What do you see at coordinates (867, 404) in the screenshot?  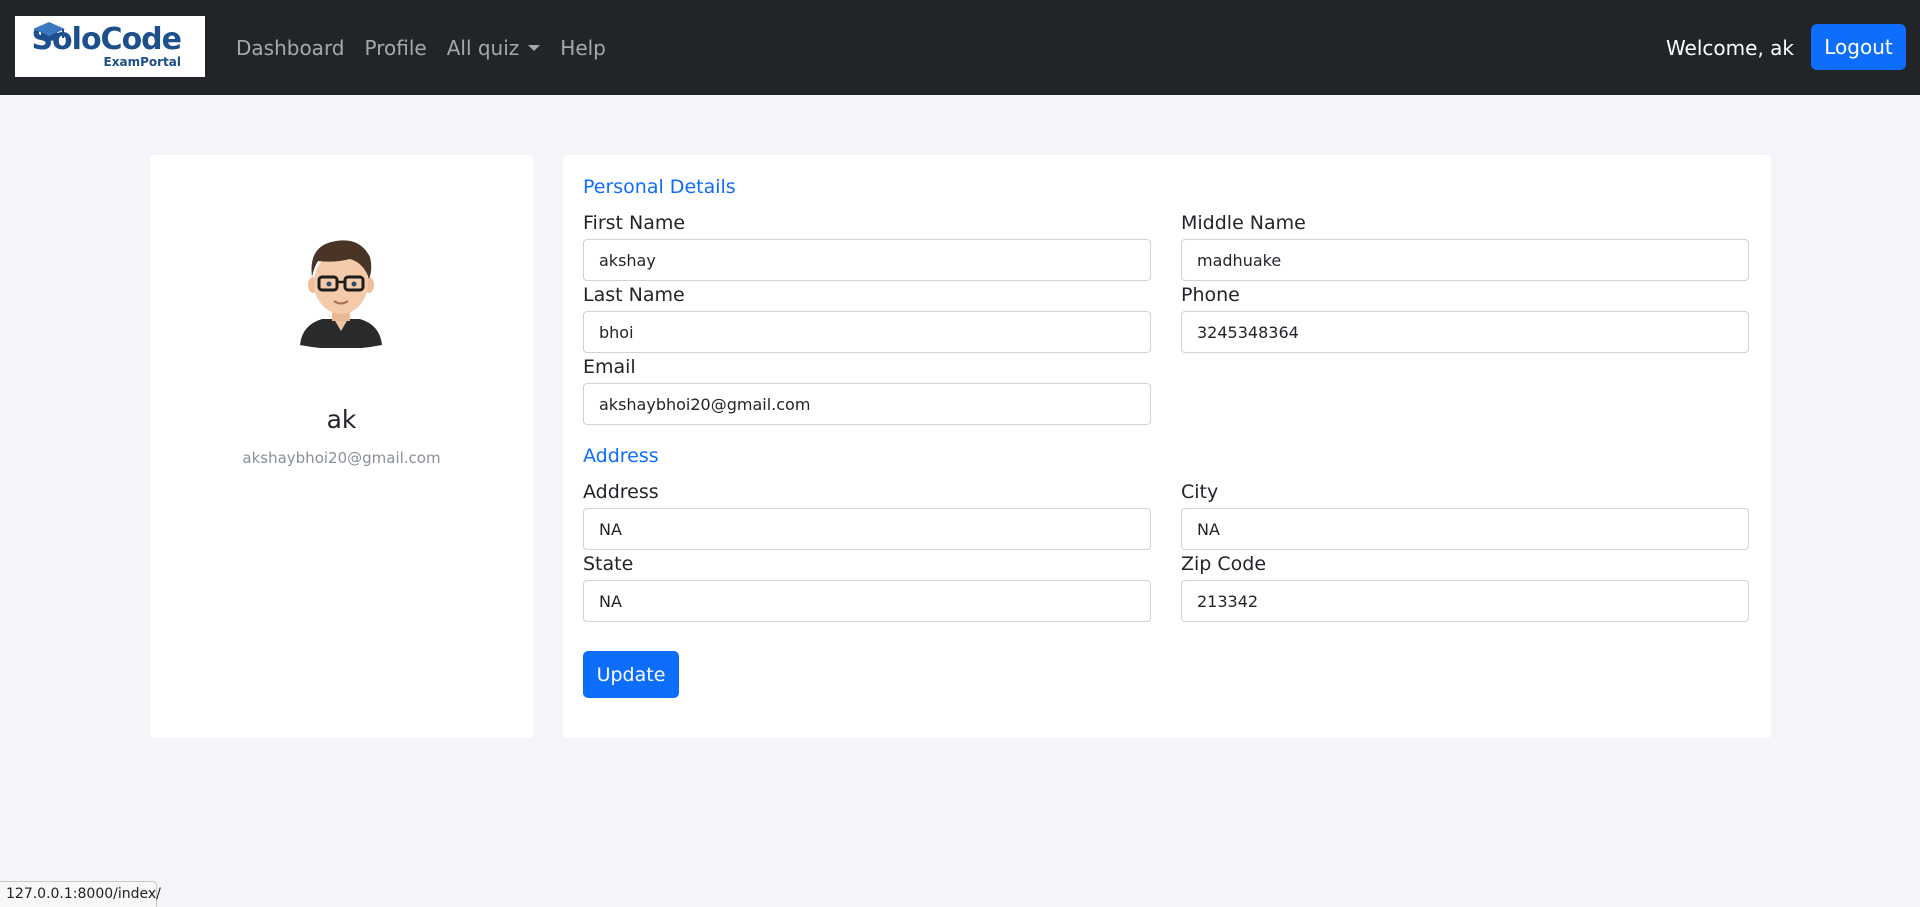 I see `email-input` at bounding box center [867, 404].